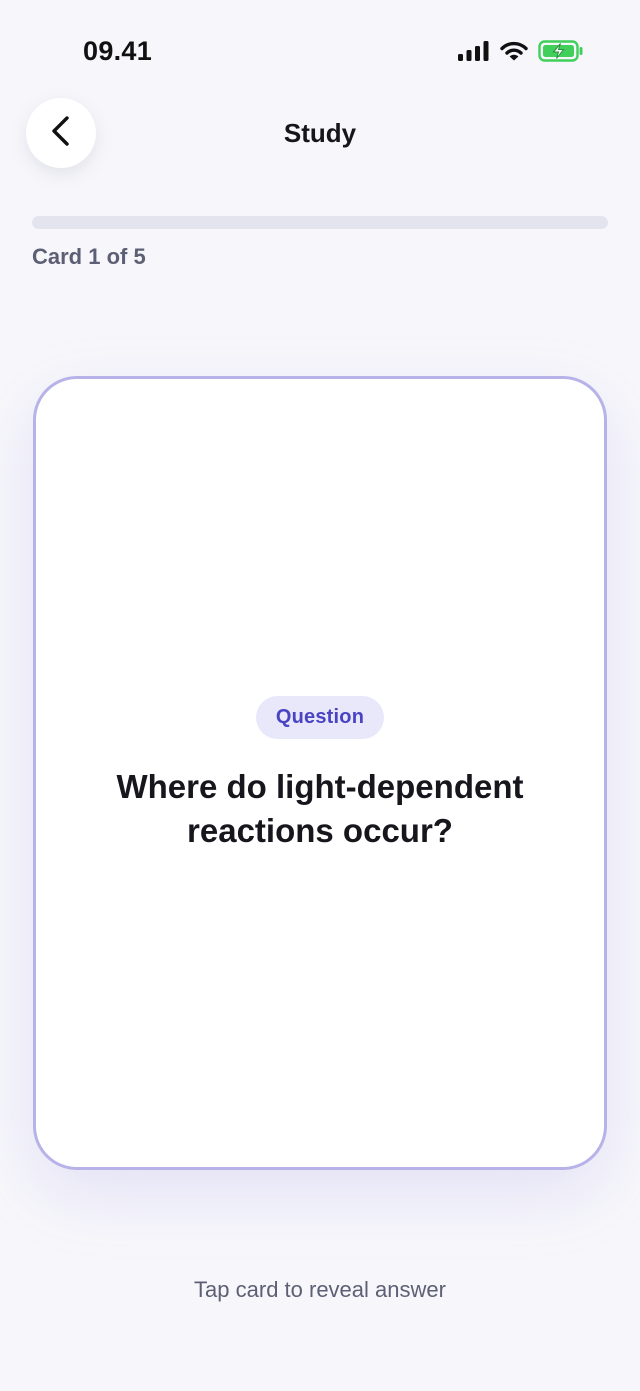 The height and width of the screenshot is (1391, 640). I want to click on battery-charging-icon, so click(561, 53).